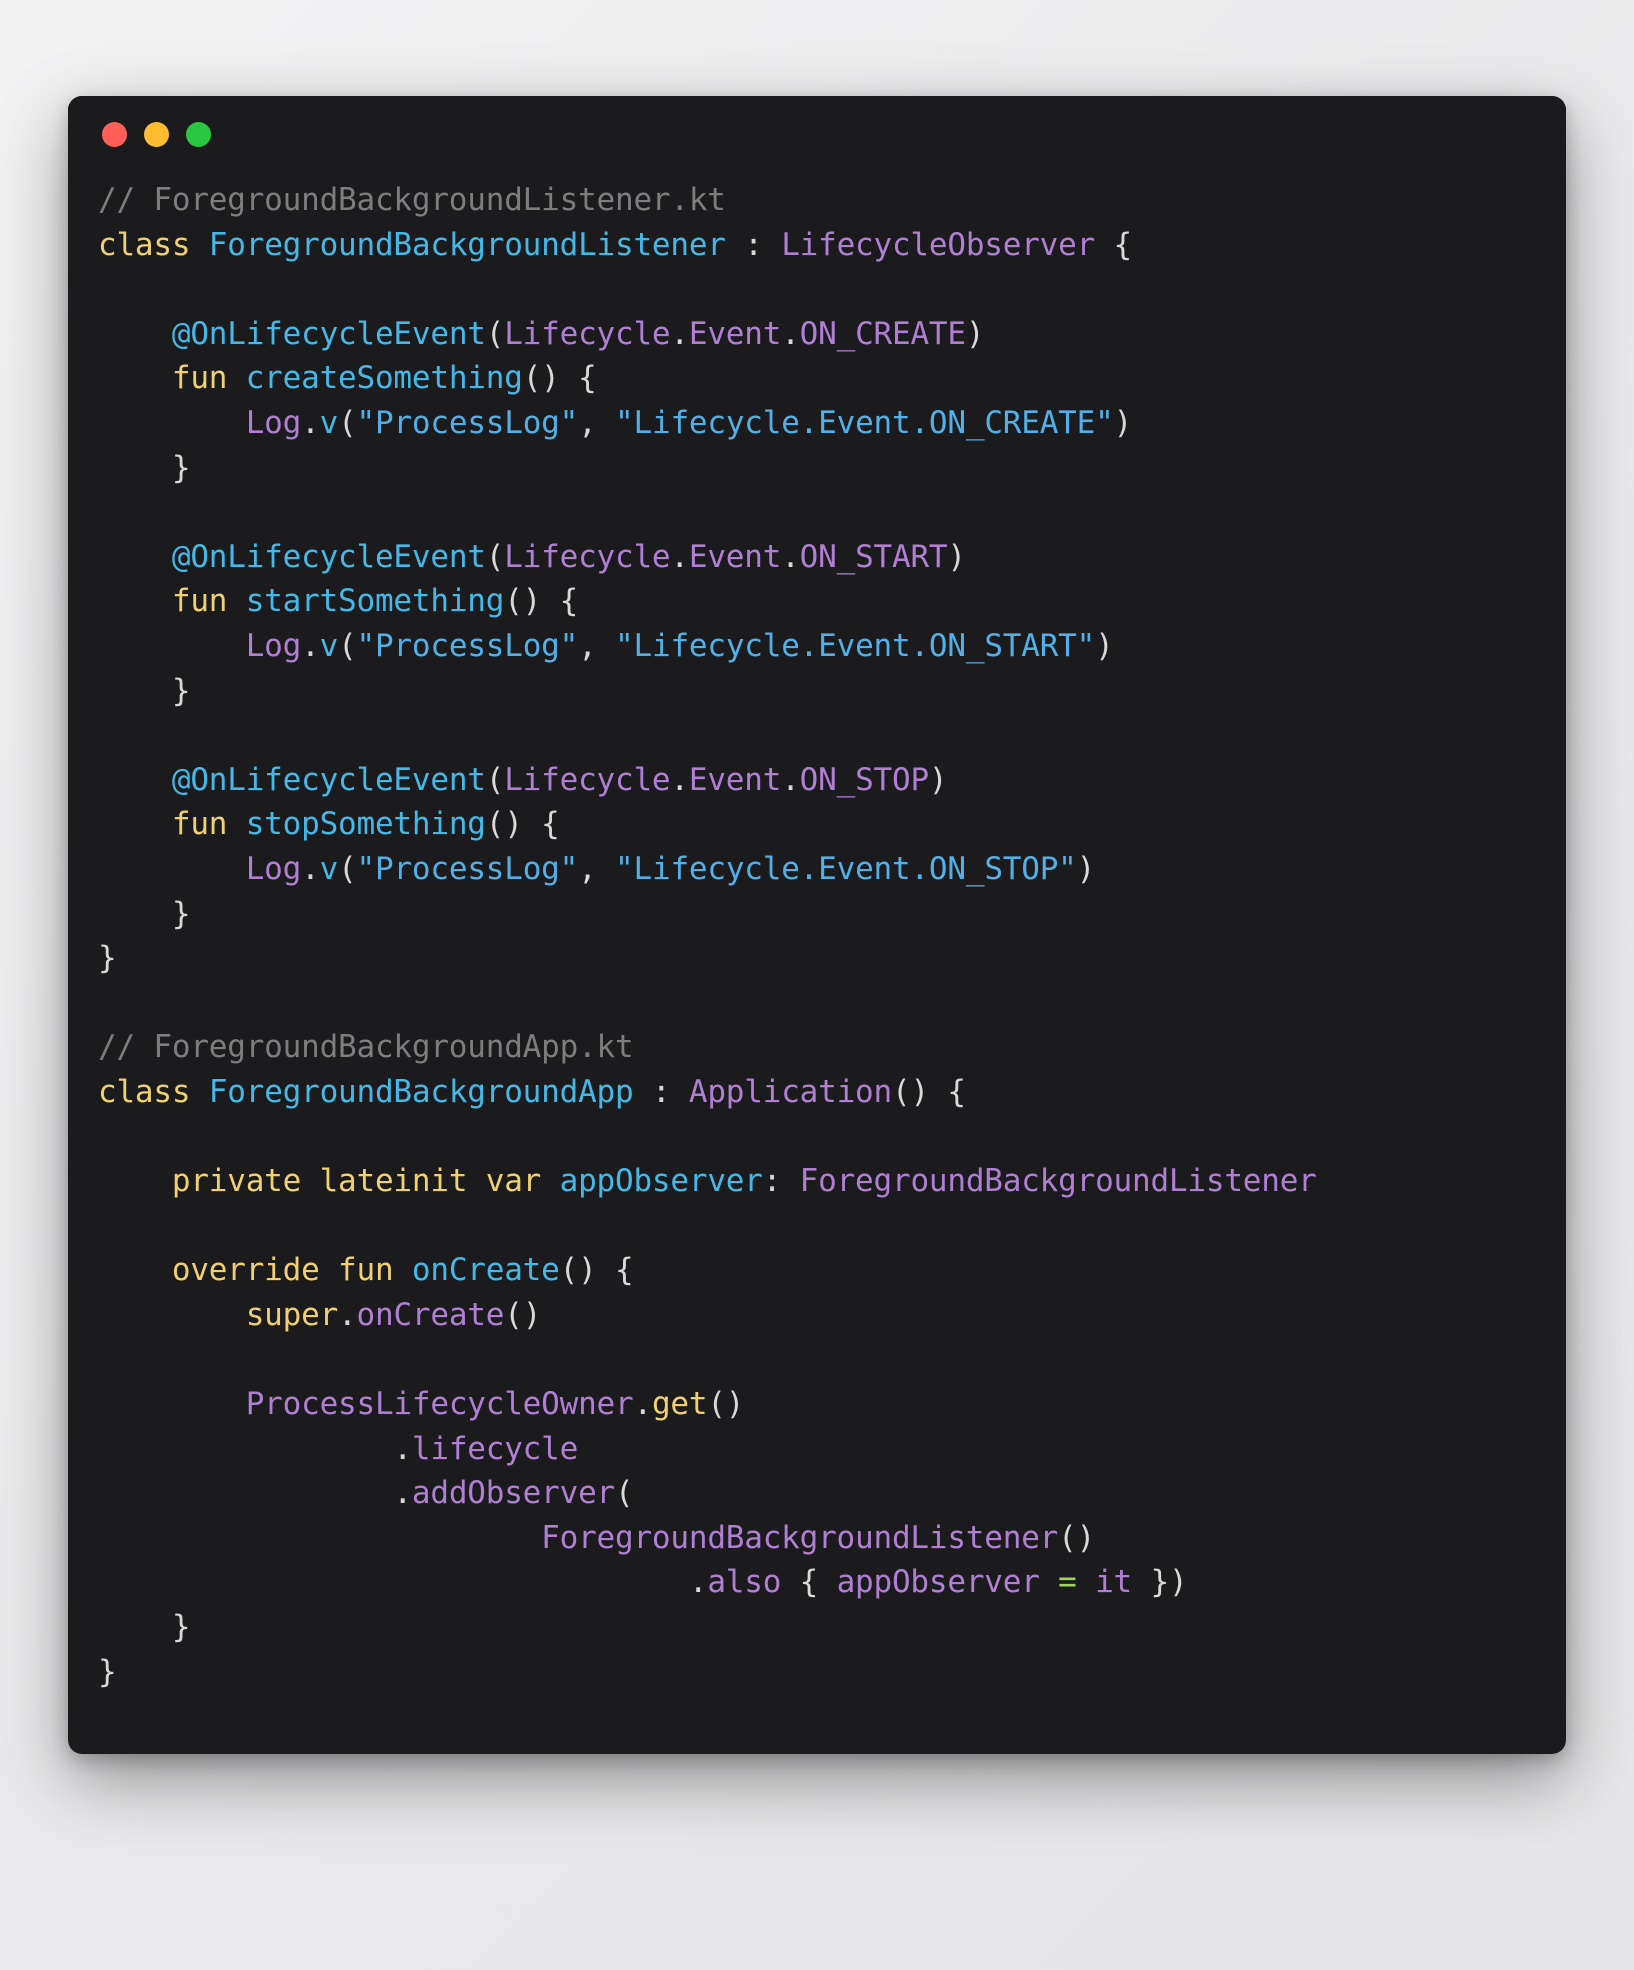 The image size is (1634, 1970). I want to click on code-token-class: ON_STOP, so click(864, 779).